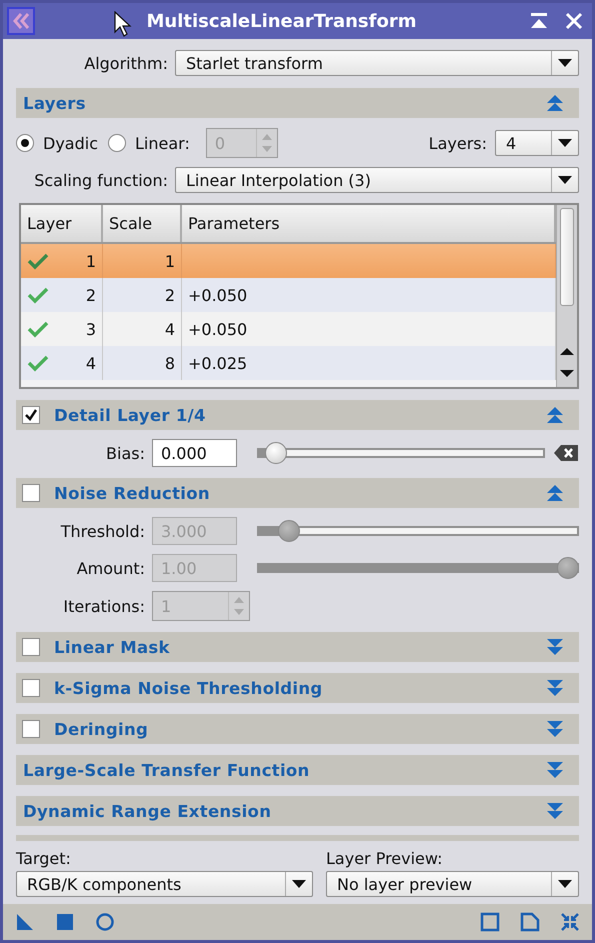 The width and height of the screenshot is (595, 943). I want to click on dropdown: No layer preview, so click(452, 884).